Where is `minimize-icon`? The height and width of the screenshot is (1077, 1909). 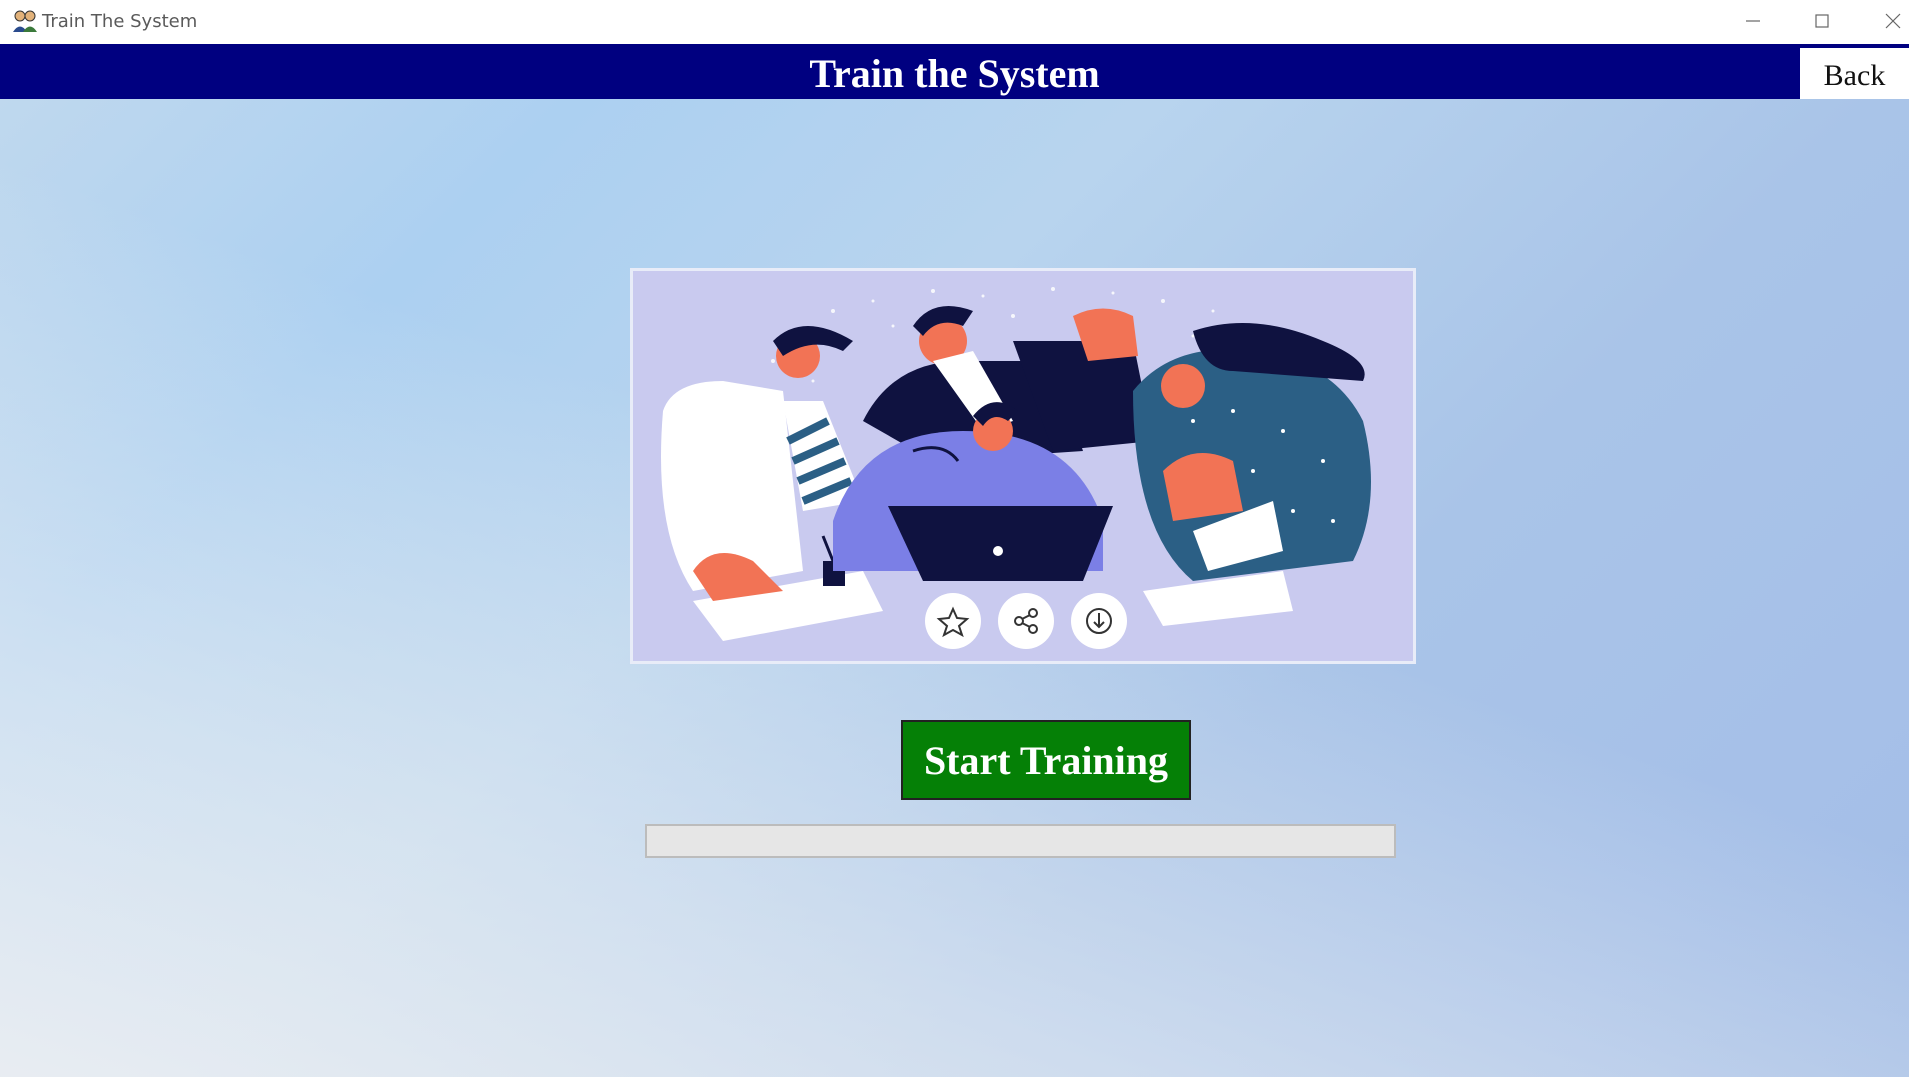
minimize-icon is located at coordinates (1753, 21).